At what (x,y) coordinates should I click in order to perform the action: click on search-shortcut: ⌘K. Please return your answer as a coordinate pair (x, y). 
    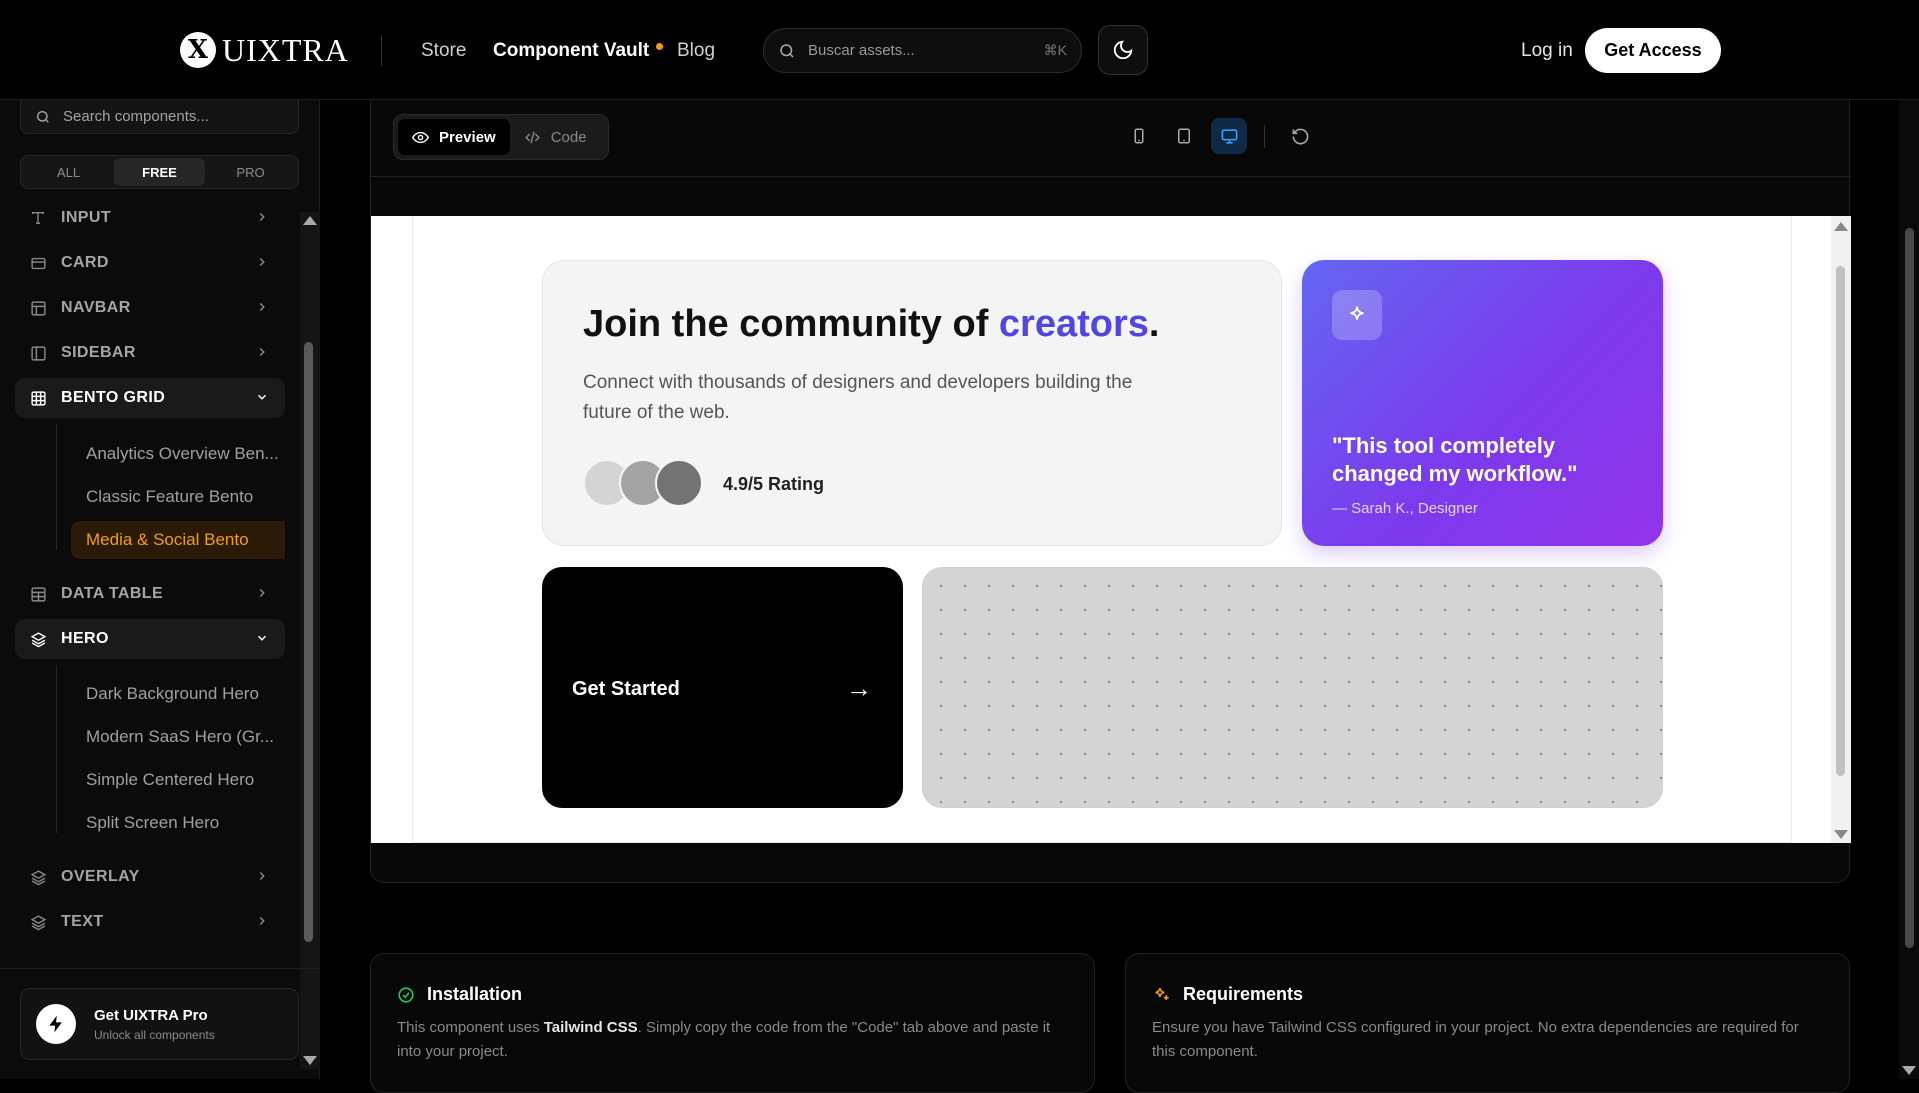
    Looking at the image, I should click on (1055, 50).